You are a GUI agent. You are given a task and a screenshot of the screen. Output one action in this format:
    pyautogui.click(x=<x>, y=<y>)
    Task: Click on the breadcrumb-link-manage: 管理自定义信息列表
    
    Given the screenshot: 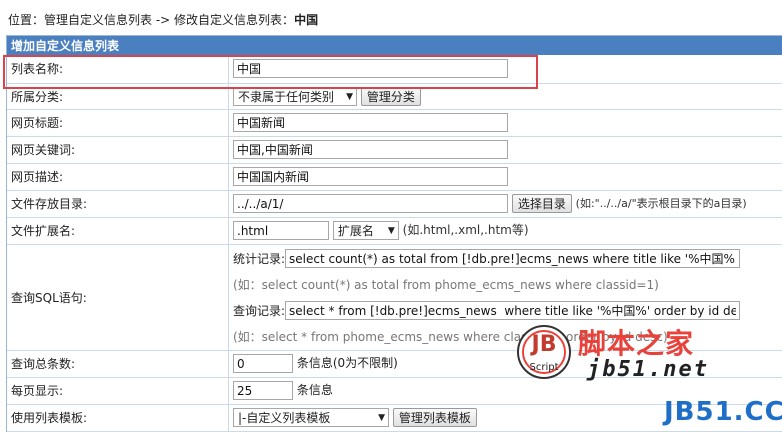 What is the action you would take?
    pyautogui.click(x=98, y=20)
    